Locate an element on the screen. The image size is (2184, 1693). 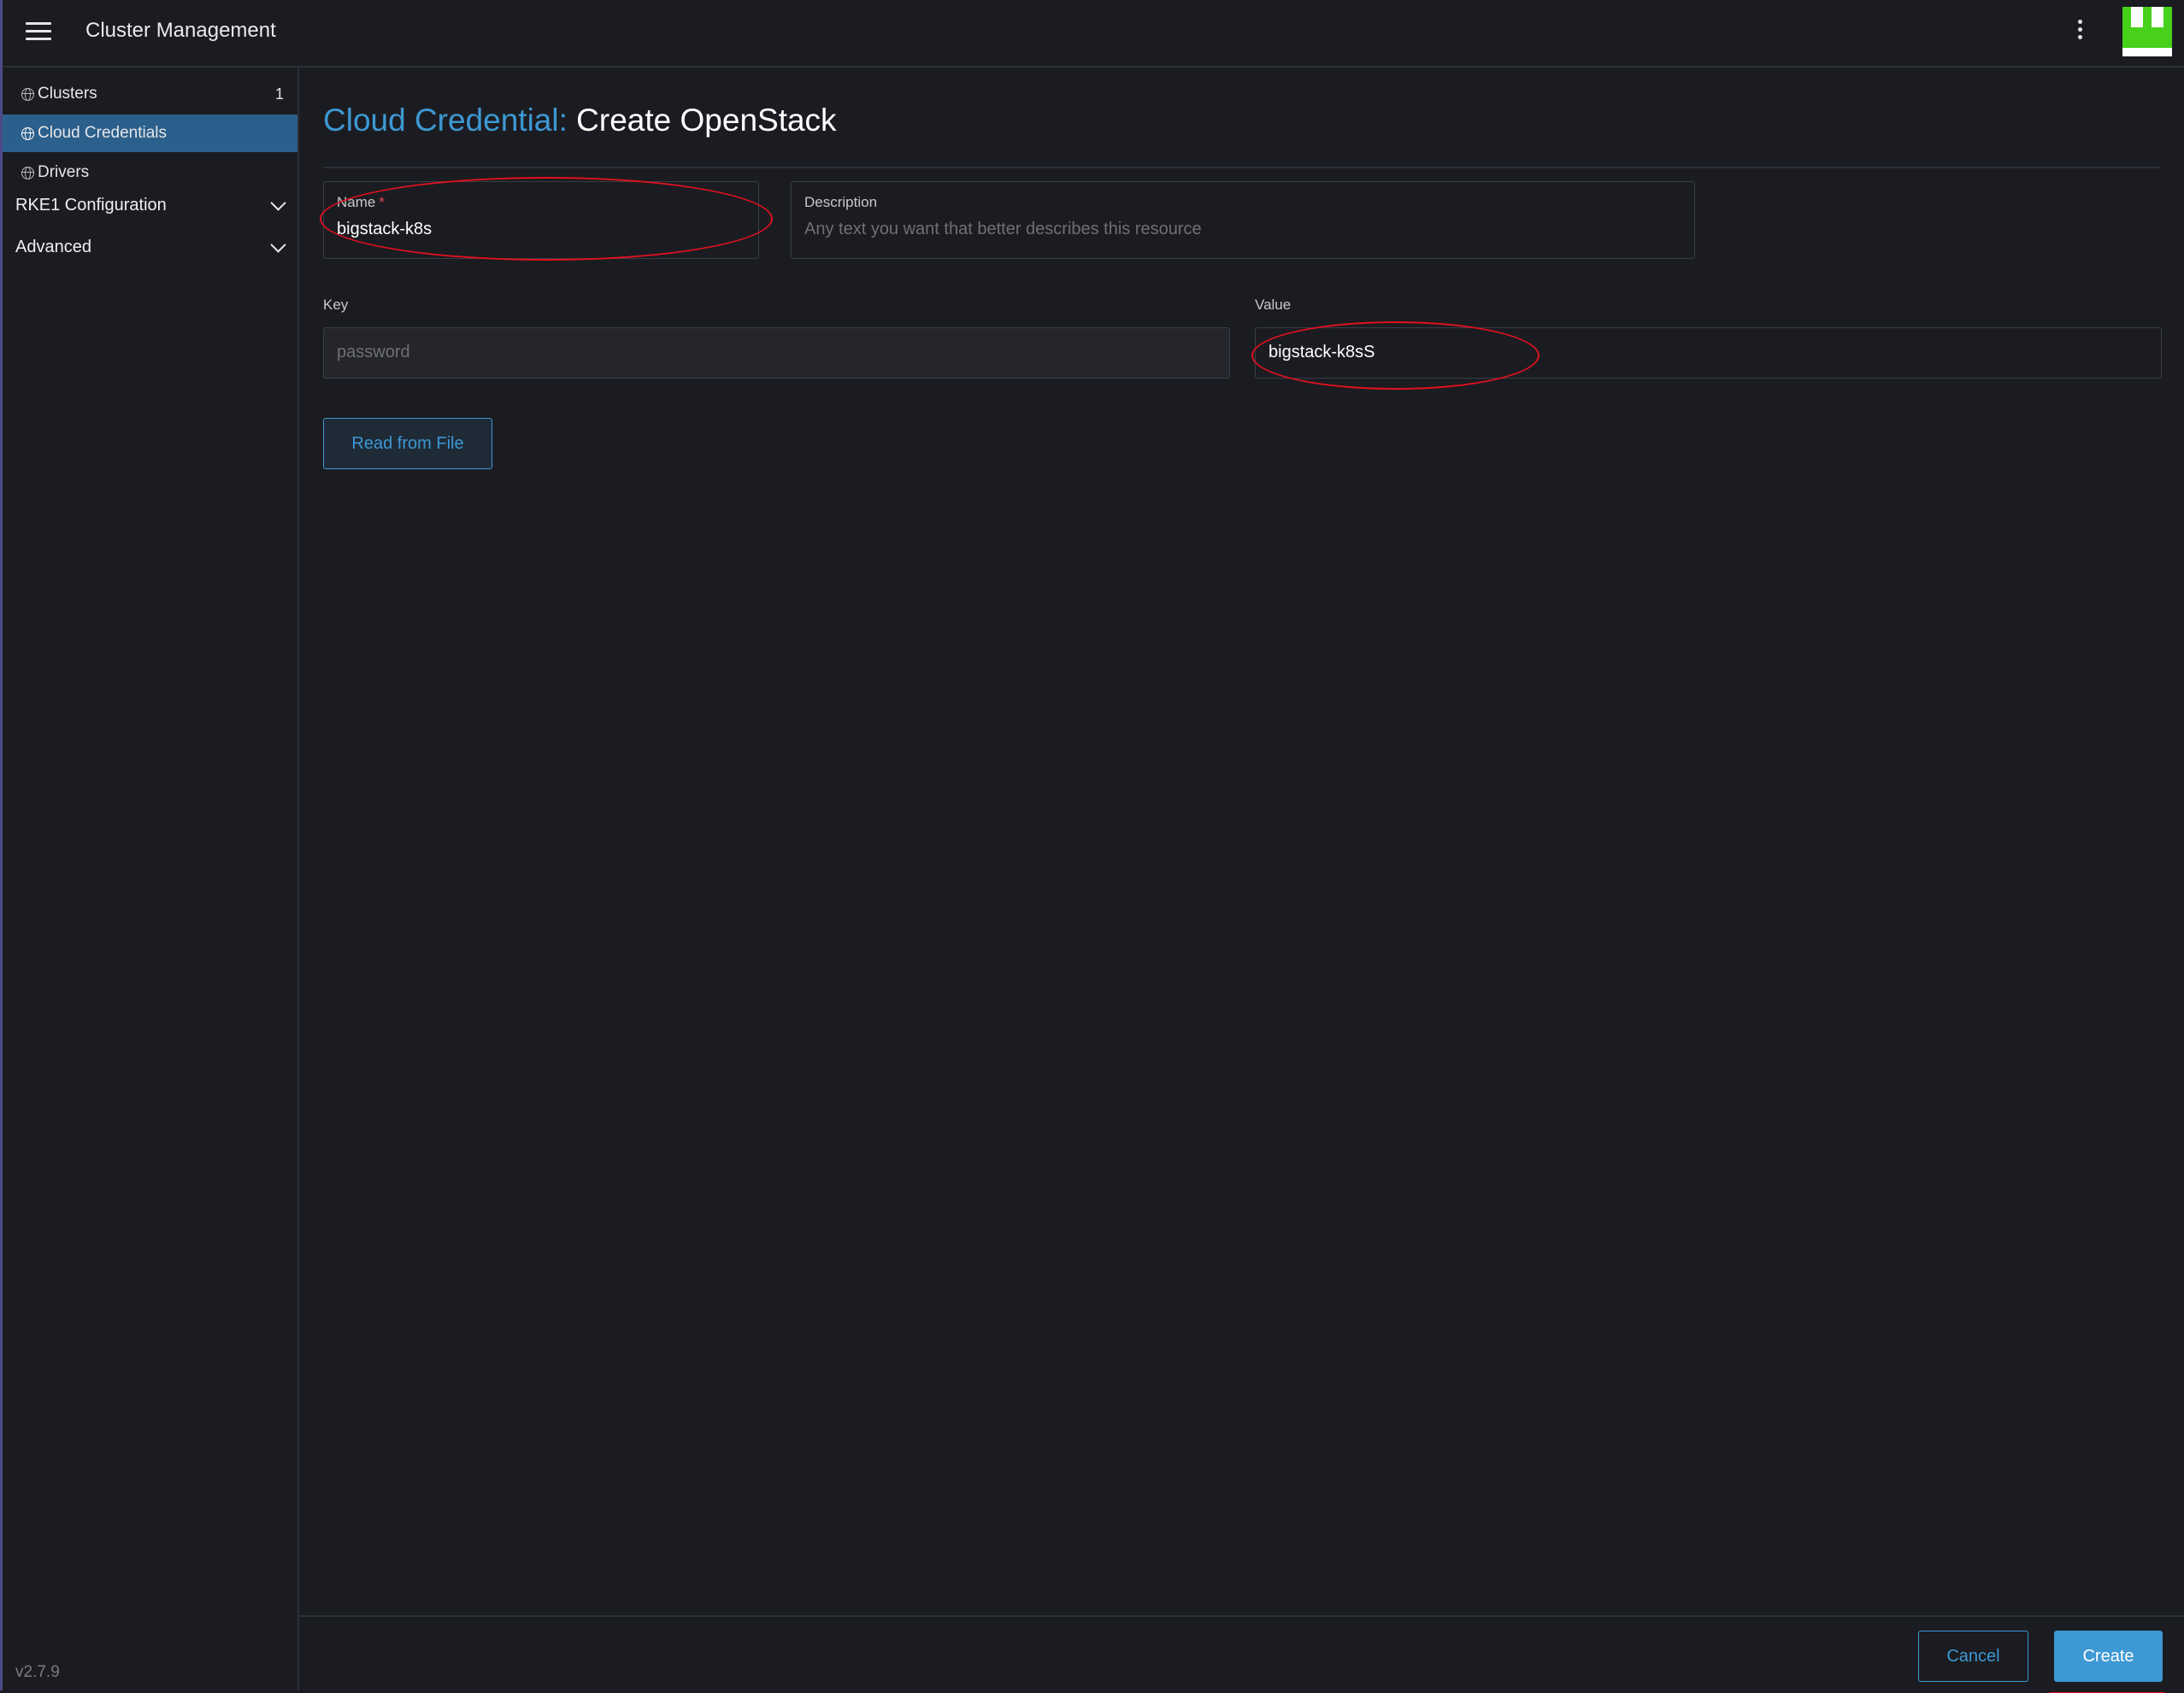
version-label: v2.7.9 is located at coordinates (37, 1672).